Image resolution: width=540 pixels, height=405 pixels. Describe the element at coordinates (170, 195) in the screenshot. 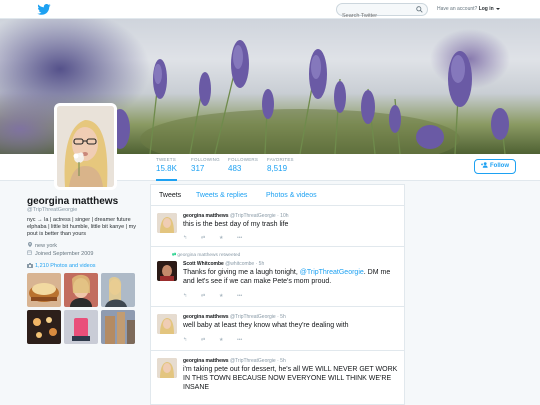

I see `tab-tweets: Tweets` at that location.